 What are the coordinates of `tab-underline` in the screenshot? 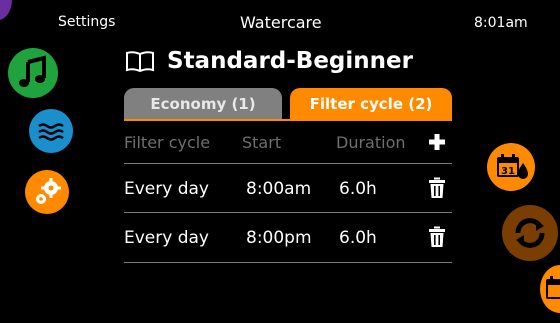 It's located at (288, 120).